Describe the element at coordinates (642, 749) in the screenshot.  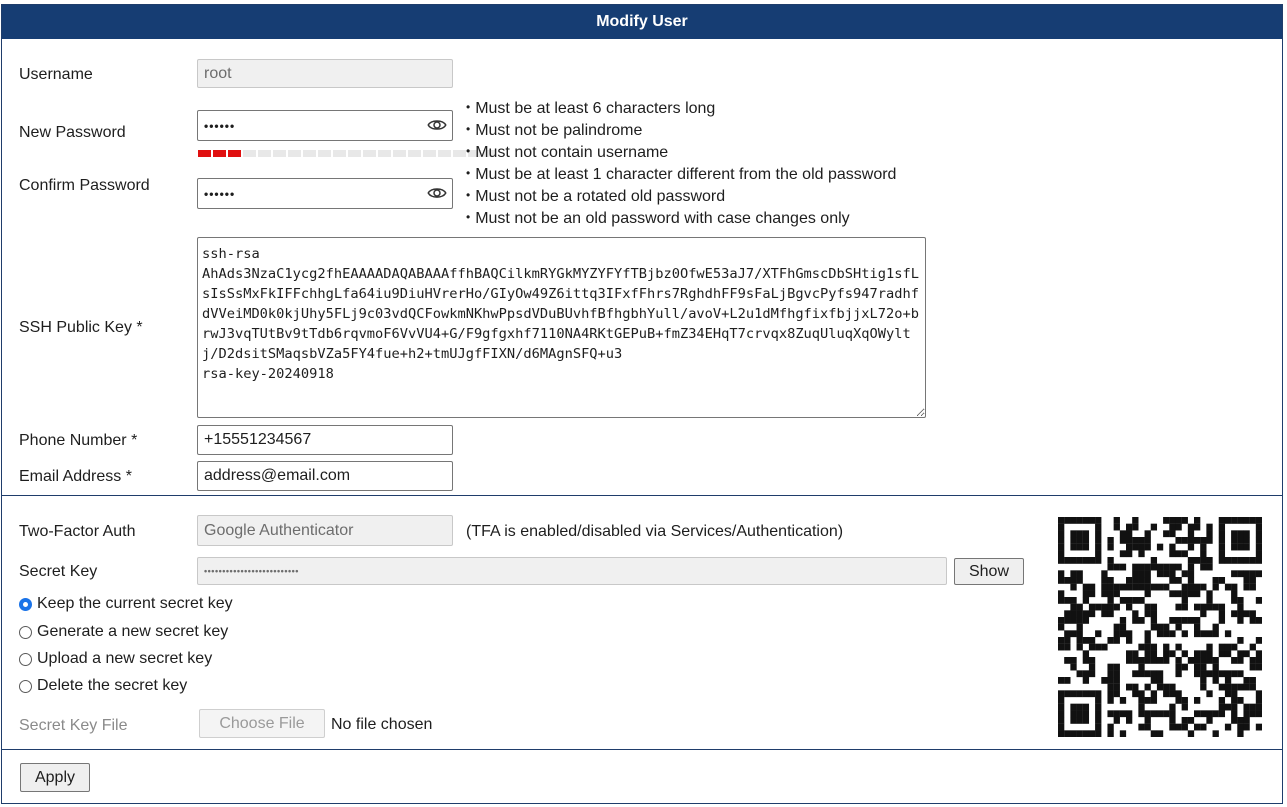
I see `footer-divider` at that location.